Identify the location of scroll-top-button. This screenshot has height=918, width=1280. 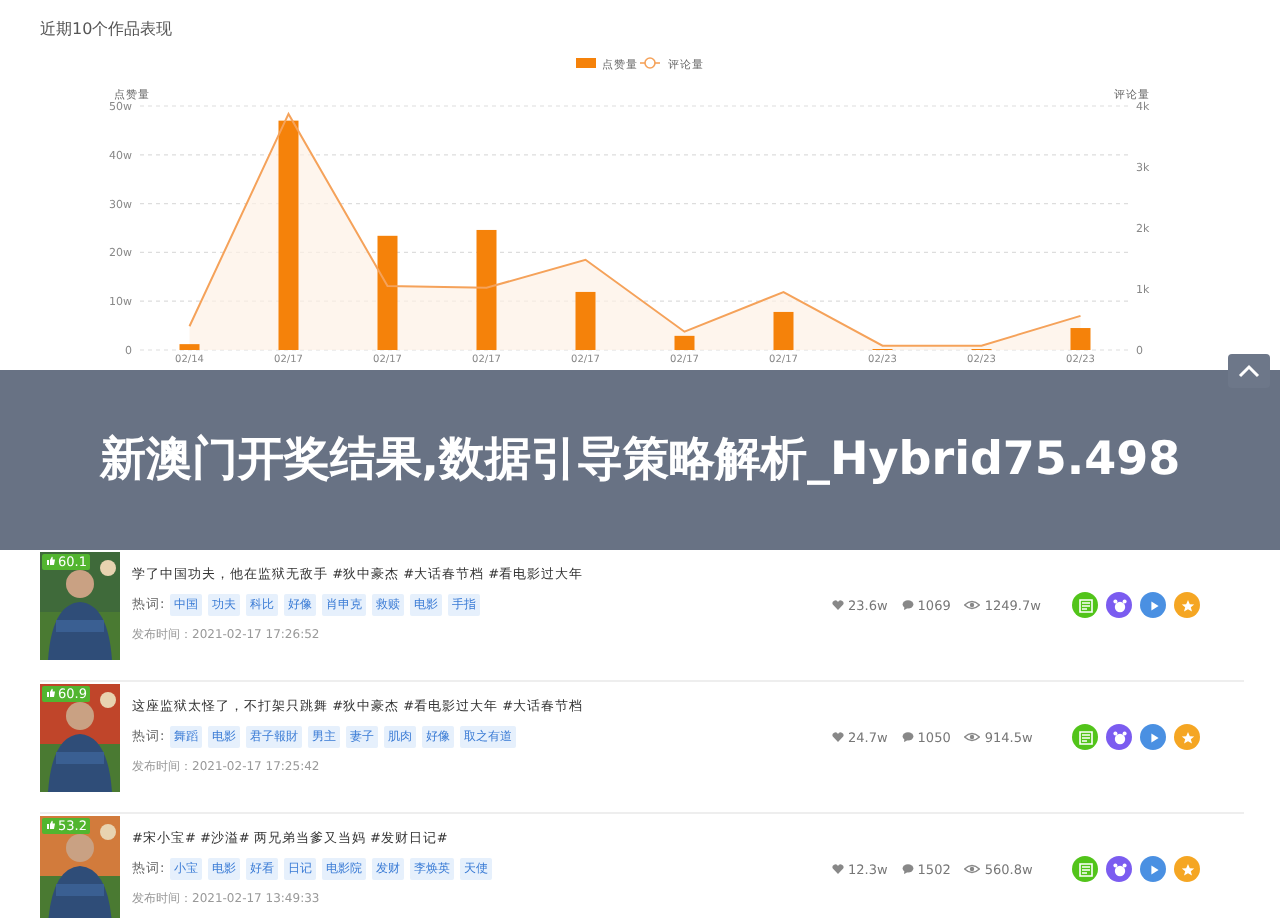
(1249, 371).